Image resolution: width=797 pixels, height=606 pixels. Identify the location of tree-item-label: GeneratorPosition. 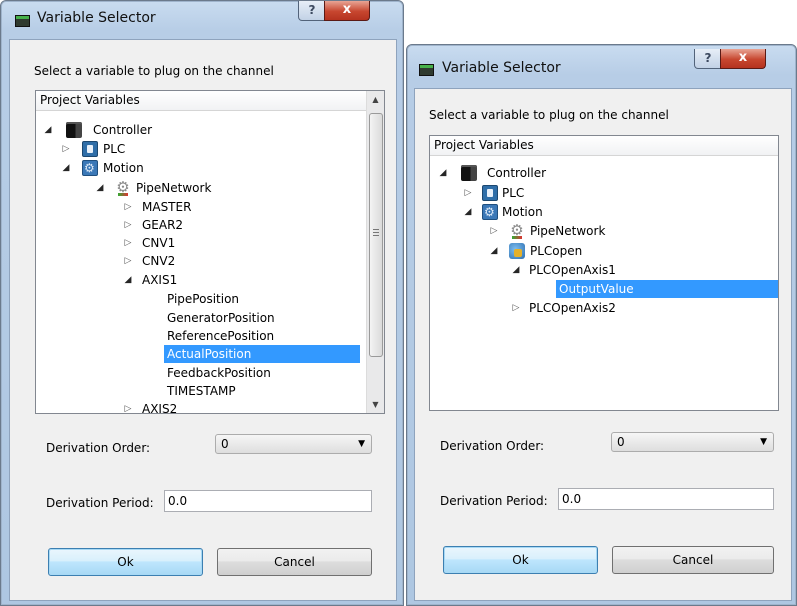
(221, 318).